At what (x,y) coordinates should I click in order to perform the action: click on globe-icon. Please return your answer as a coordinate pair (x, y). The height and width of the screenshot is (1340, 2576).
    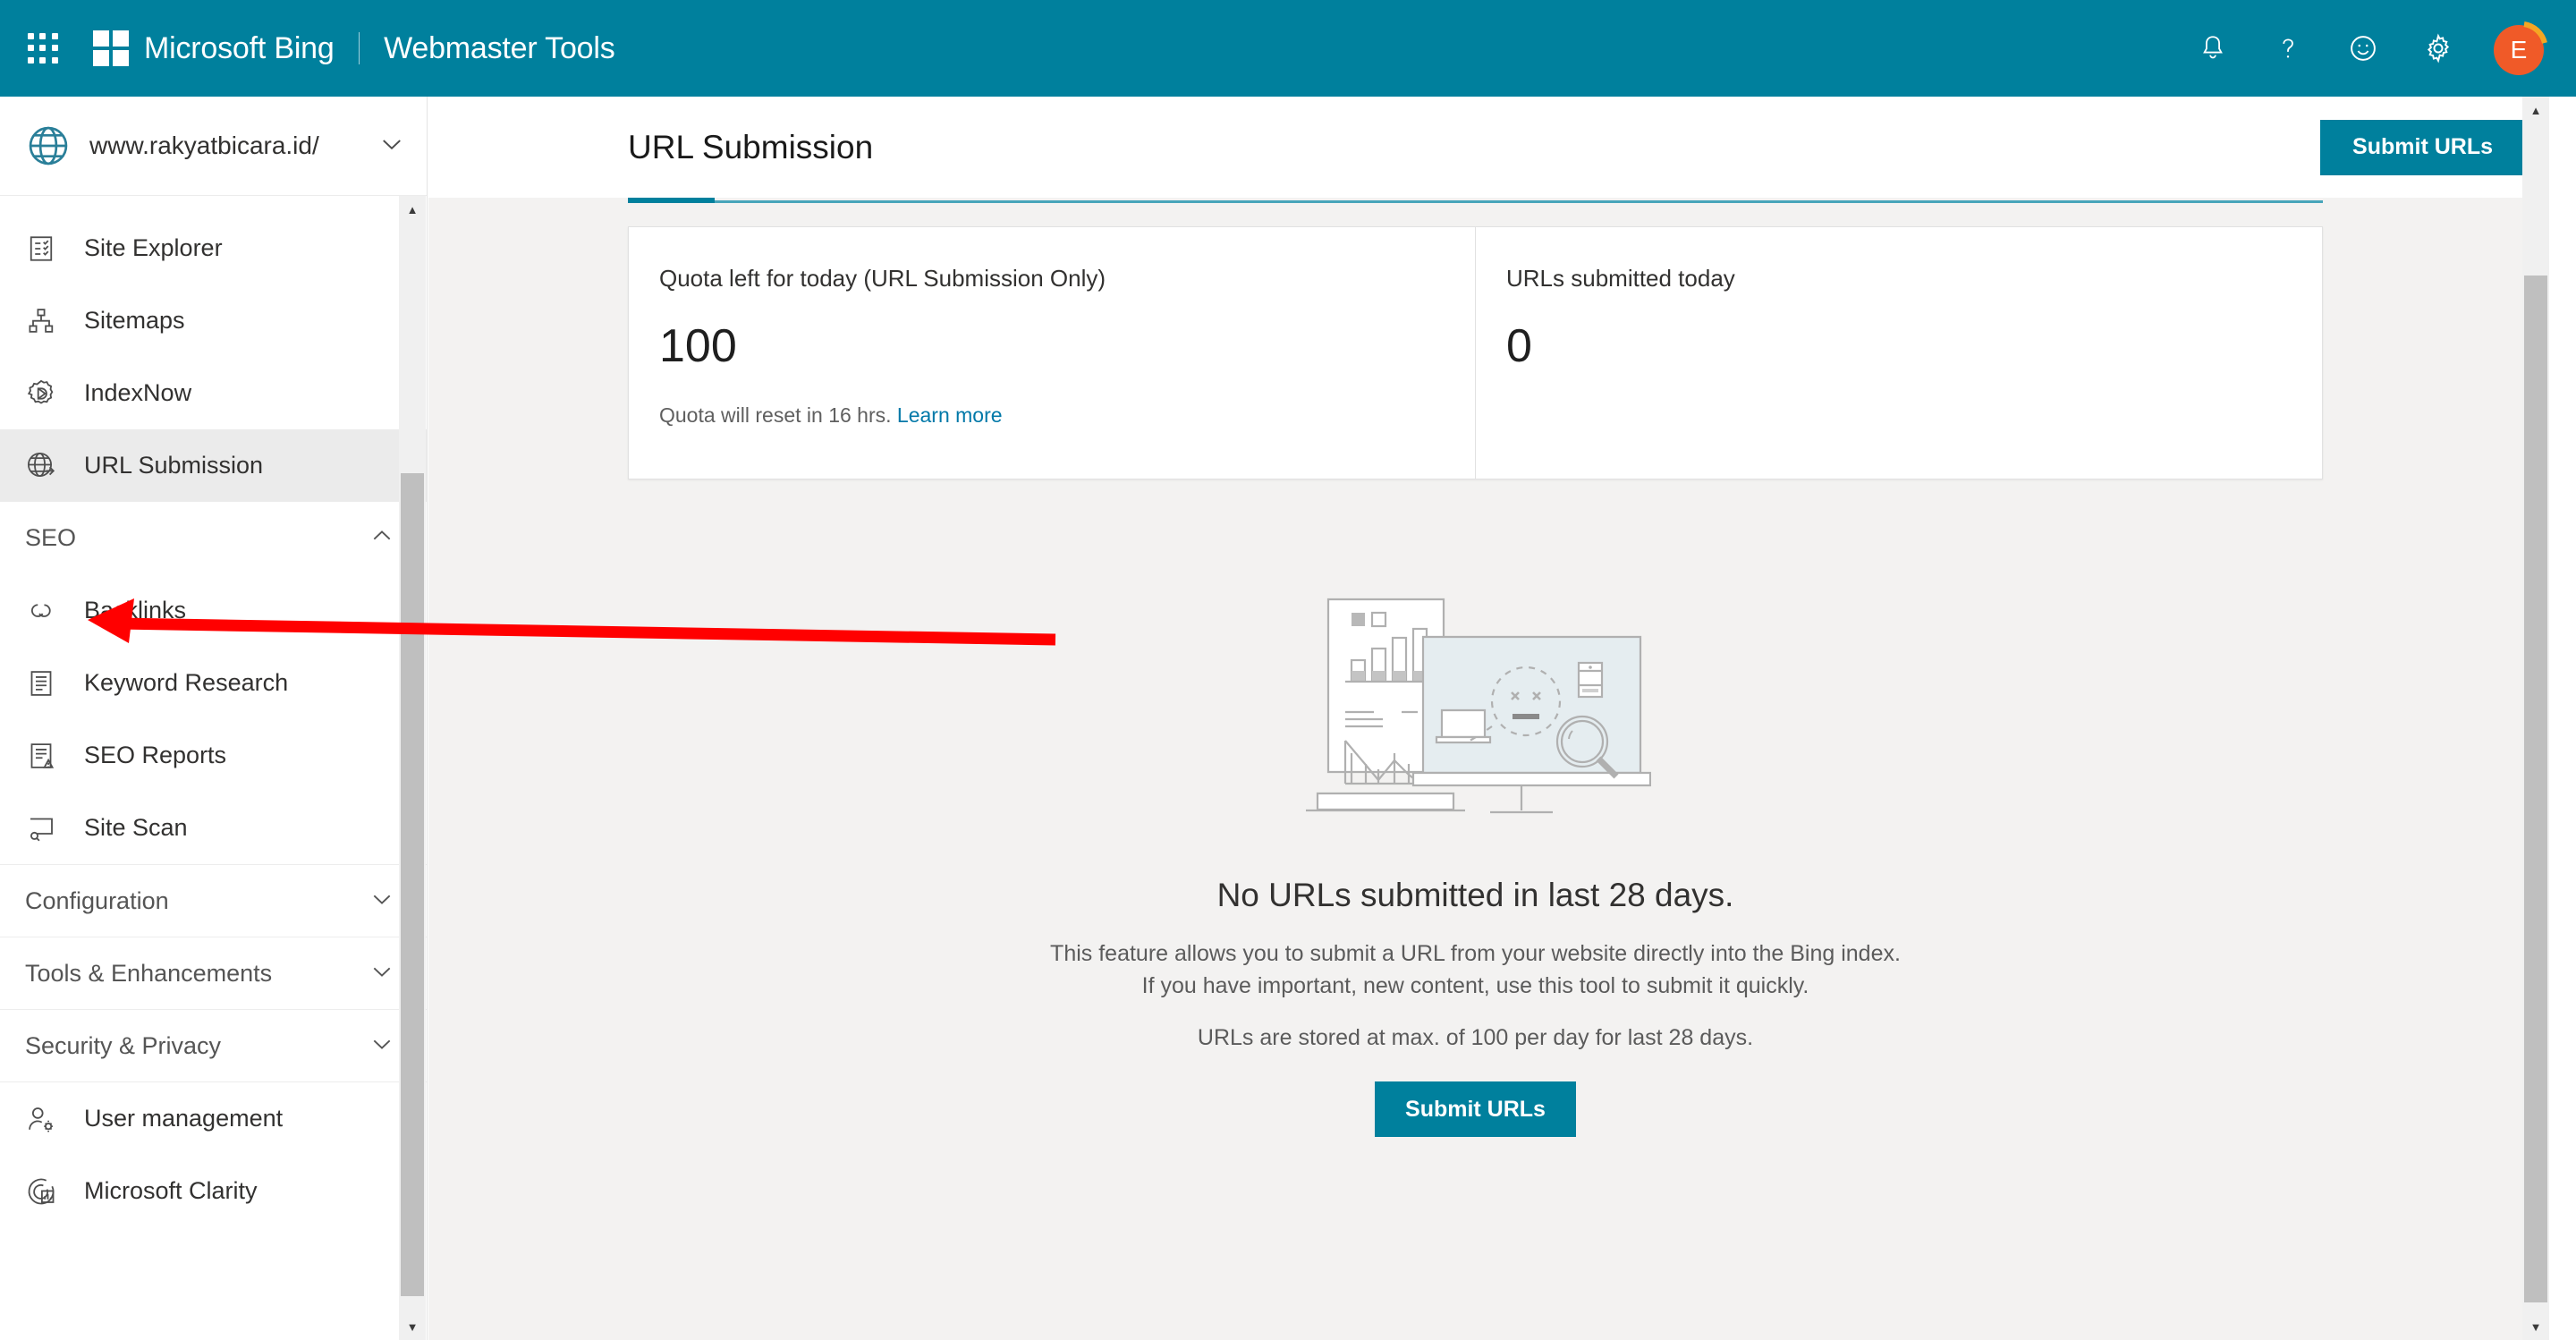
    Looking at the image, I should click on (48, 145).